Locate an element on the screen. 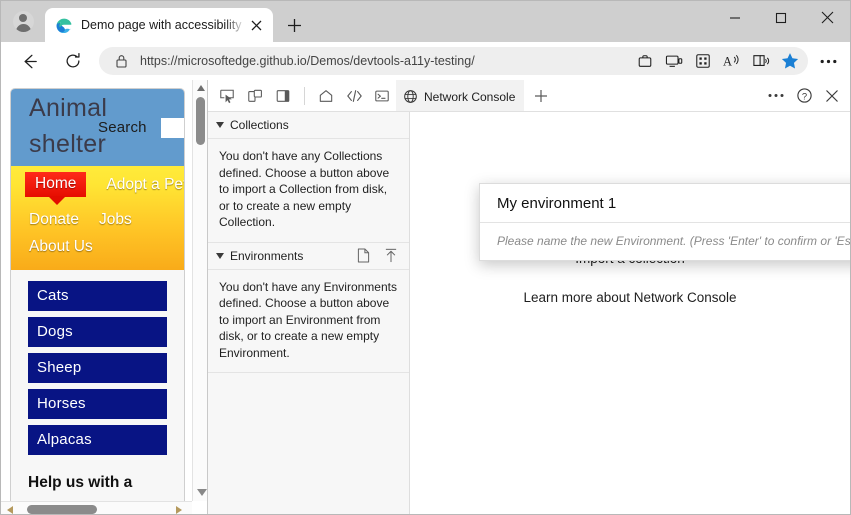 The image size is (851, 515). nav-row-3: About Us is located at coordinates (97, 246).